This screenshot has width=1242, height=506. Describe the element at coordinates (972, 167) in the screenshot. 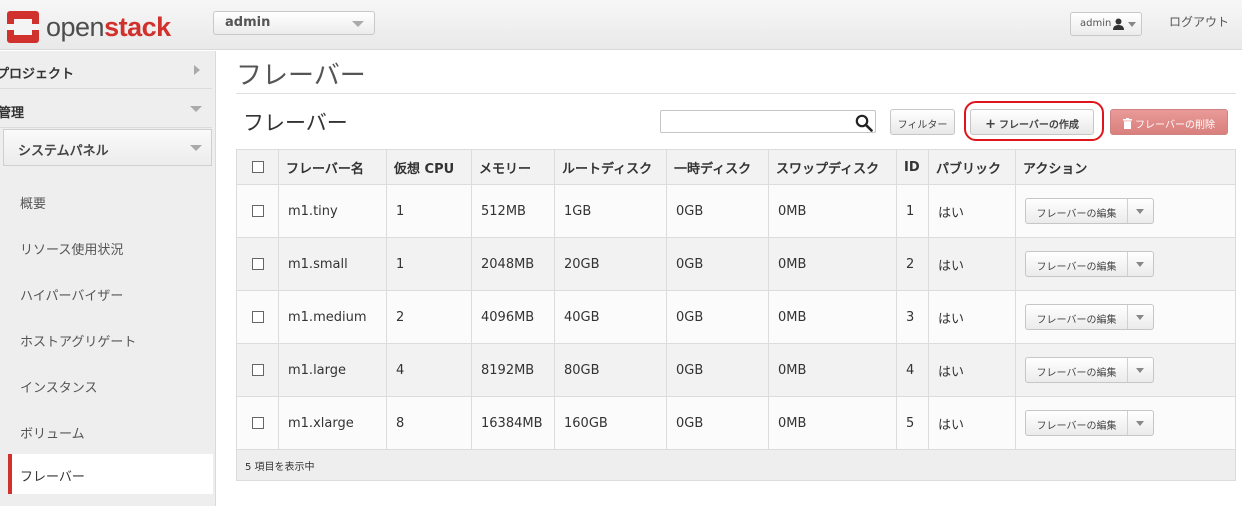

I see `column-header-public: パブリック` at that location.